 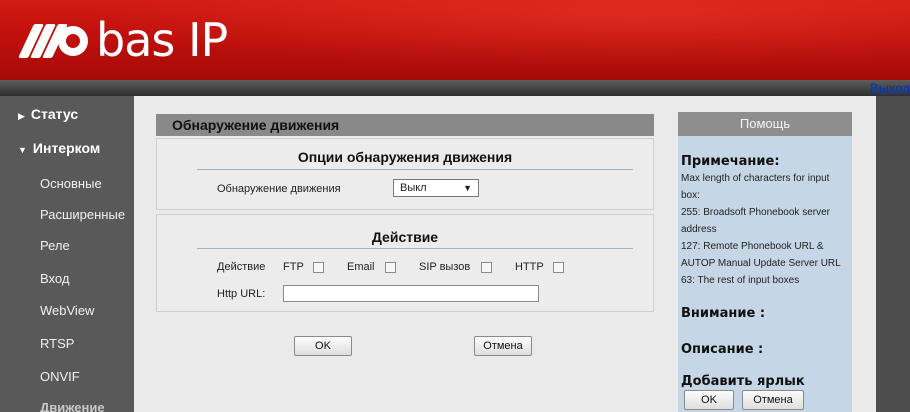 What do you see at coordinates (323, 346) in the screenshot?
I see `ok-button: OK` at bounding box center [323, 346].